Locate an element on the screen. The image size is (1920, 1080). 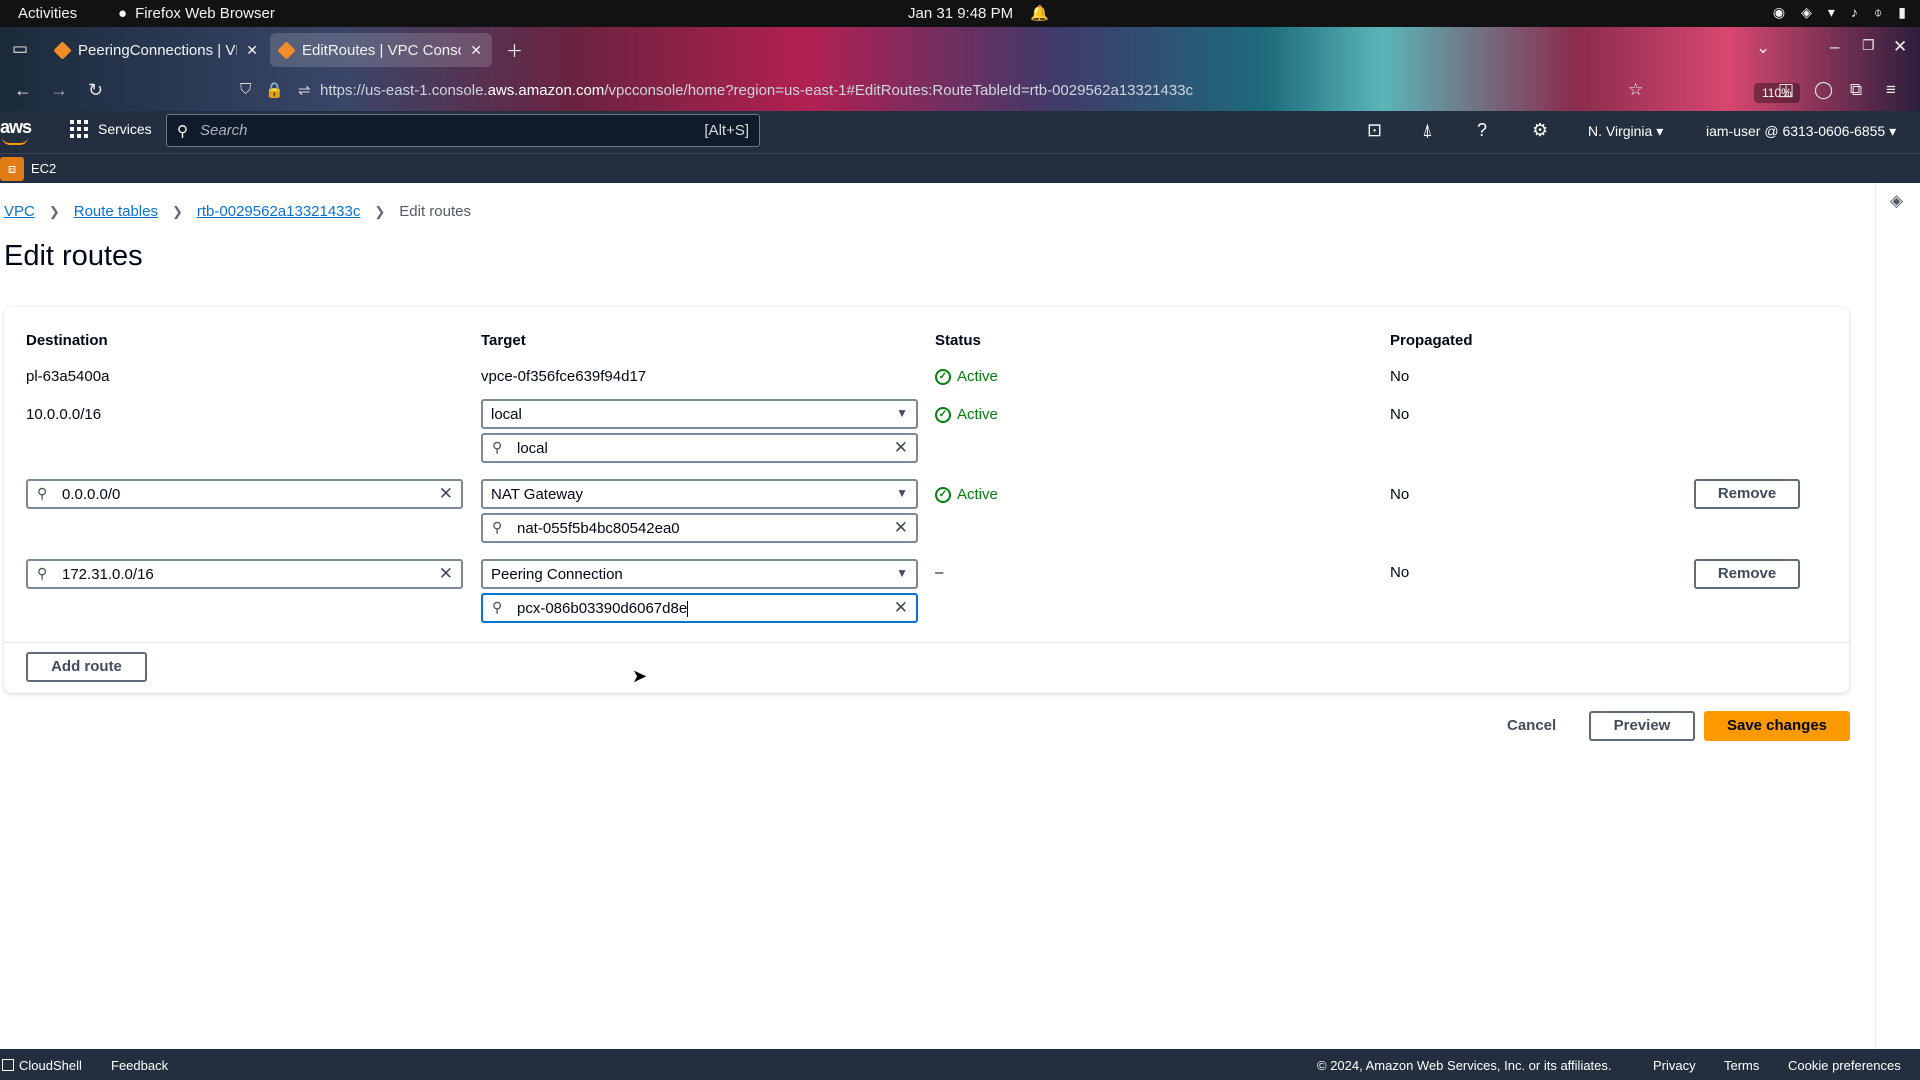
target-id-input: ⚲ nat-055f5b4bc80542ea0 ✕ is located at coordinates (699, 528).